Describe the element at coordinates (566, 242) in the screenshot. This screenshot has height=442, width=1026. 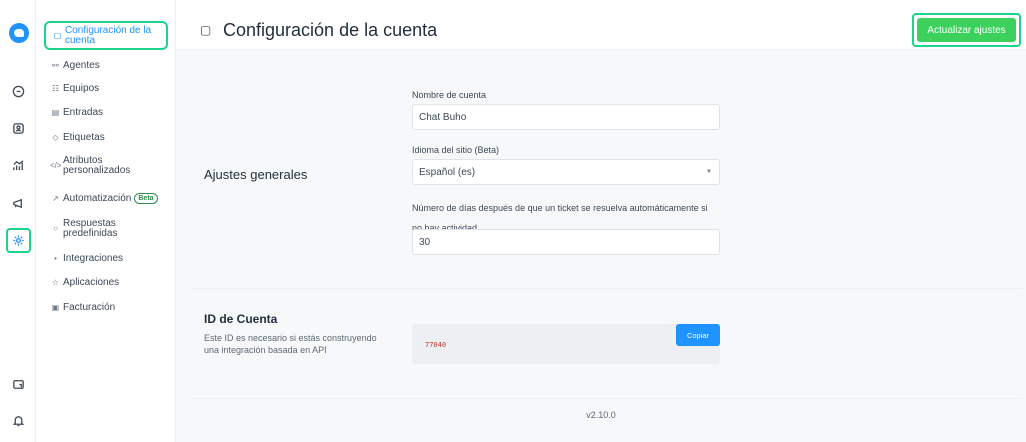
I see `auto-resolve-days-input: 30` at that location.